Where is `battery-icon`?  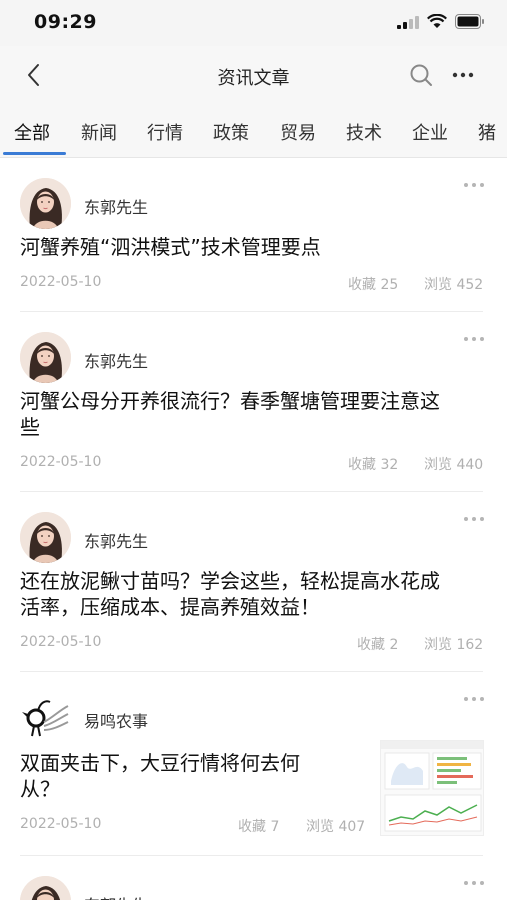 battery-icon is located at coordinates (469, 21).